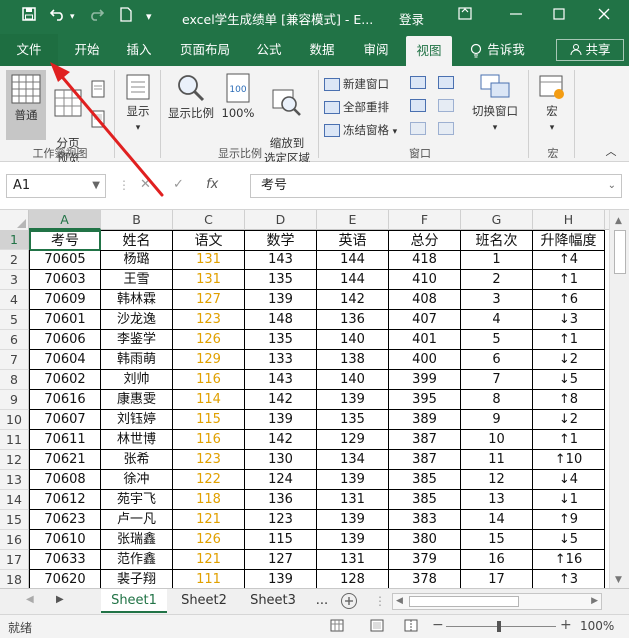 Image resolution: width=629 pixels, height=638 pixels. I want to click on table-cell: 130, so click(281, 460).